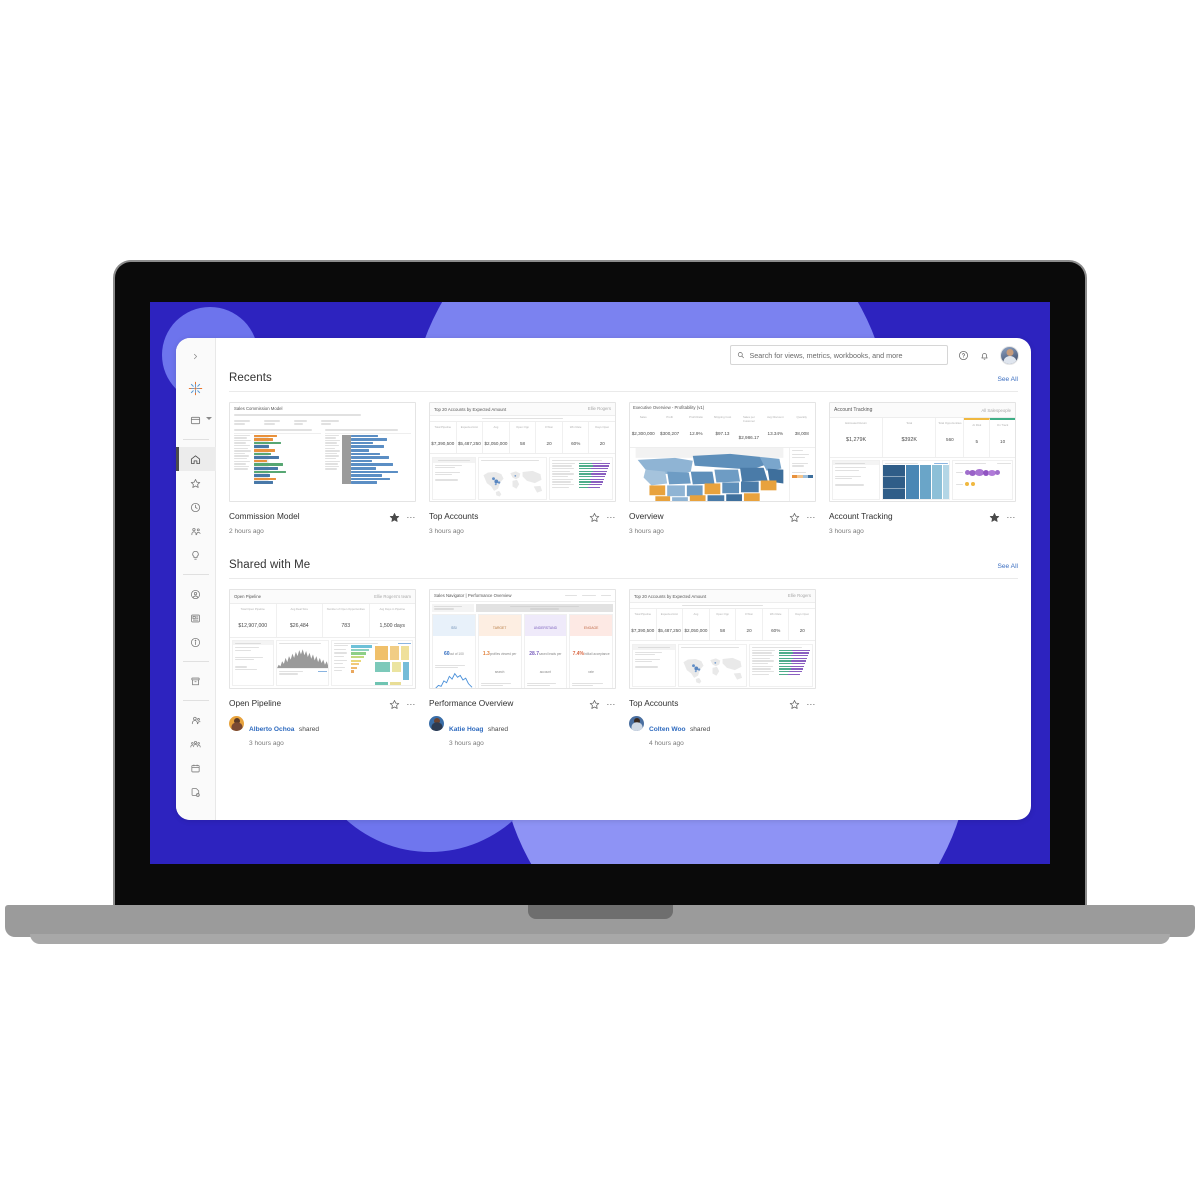 Image resolution: width=1200 pixels, height=1200 pixels. What do you see at coordinates (576, 444) in the screenshot?
I see `kpi-value: 60%` at bounding box center [576, 444].